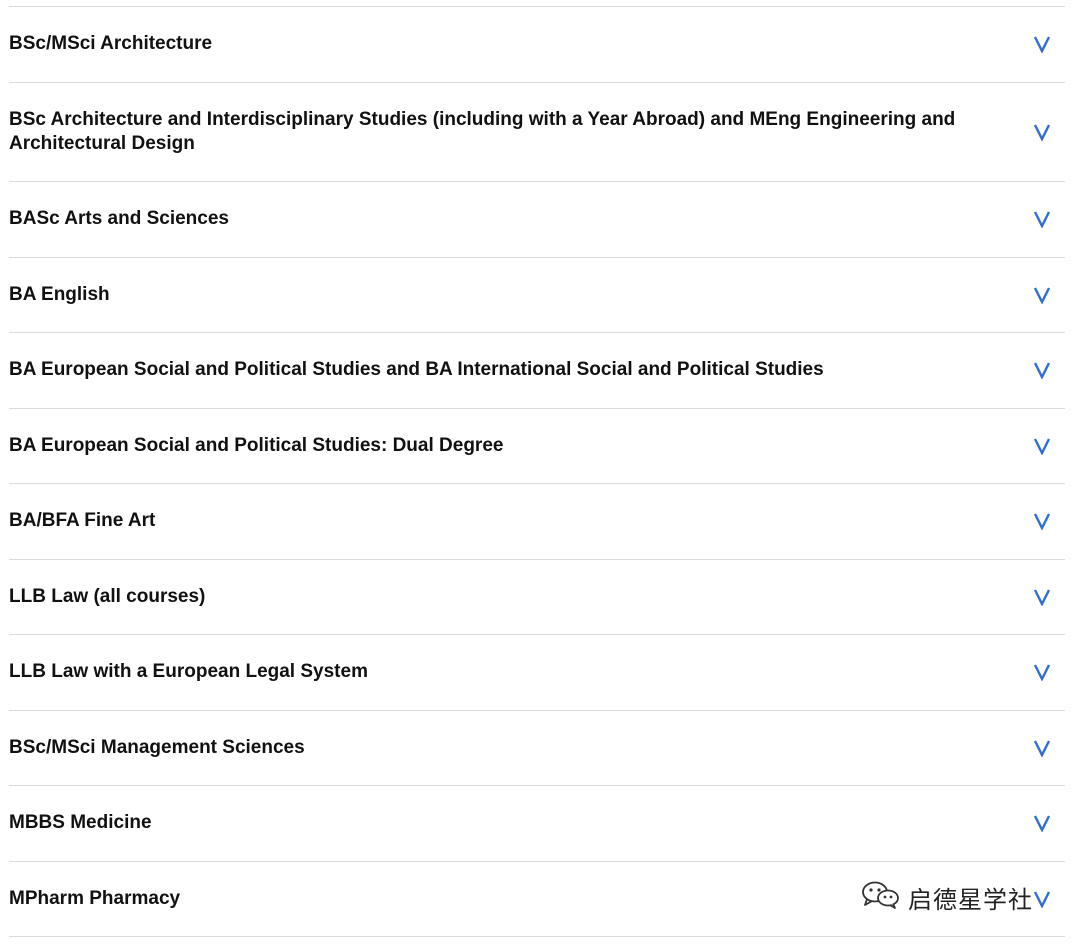 Image resolution: width=1080 pixels, height=946 pixels. What do you see at coordinates (80, 823) in the screenshot?
I see `accordion-item-label: MBBS Medicine` at bounding box center [80, 823].